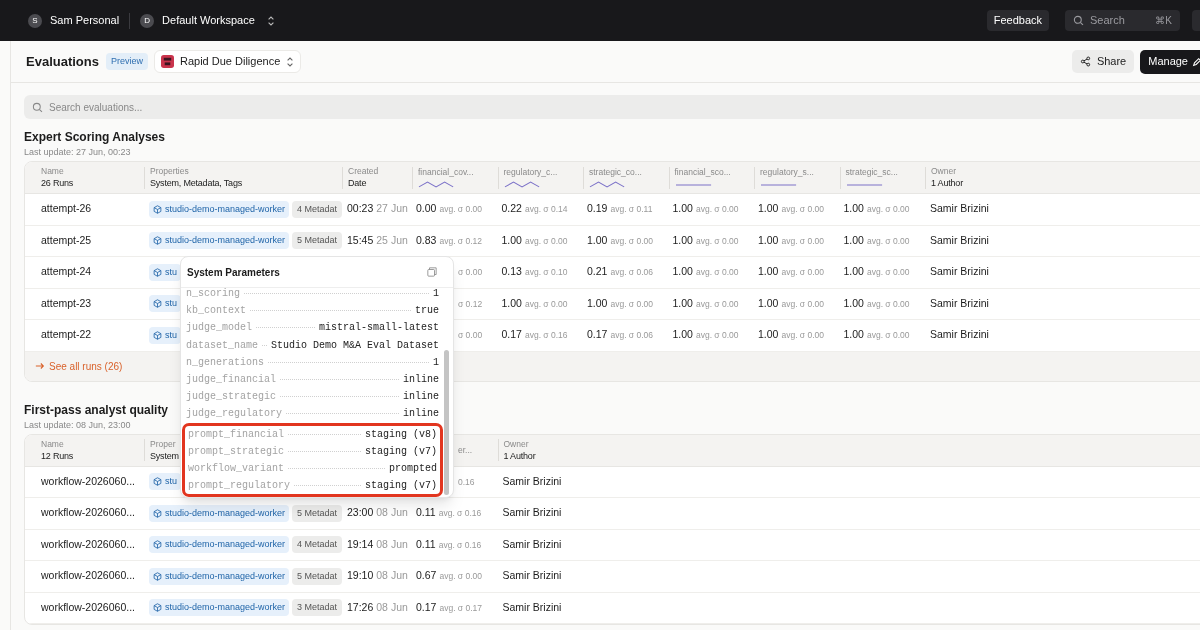 The width and height of the screenshot is (1200, 630). I want to click on see-all-link: See all runs (26), so click(79, 366).